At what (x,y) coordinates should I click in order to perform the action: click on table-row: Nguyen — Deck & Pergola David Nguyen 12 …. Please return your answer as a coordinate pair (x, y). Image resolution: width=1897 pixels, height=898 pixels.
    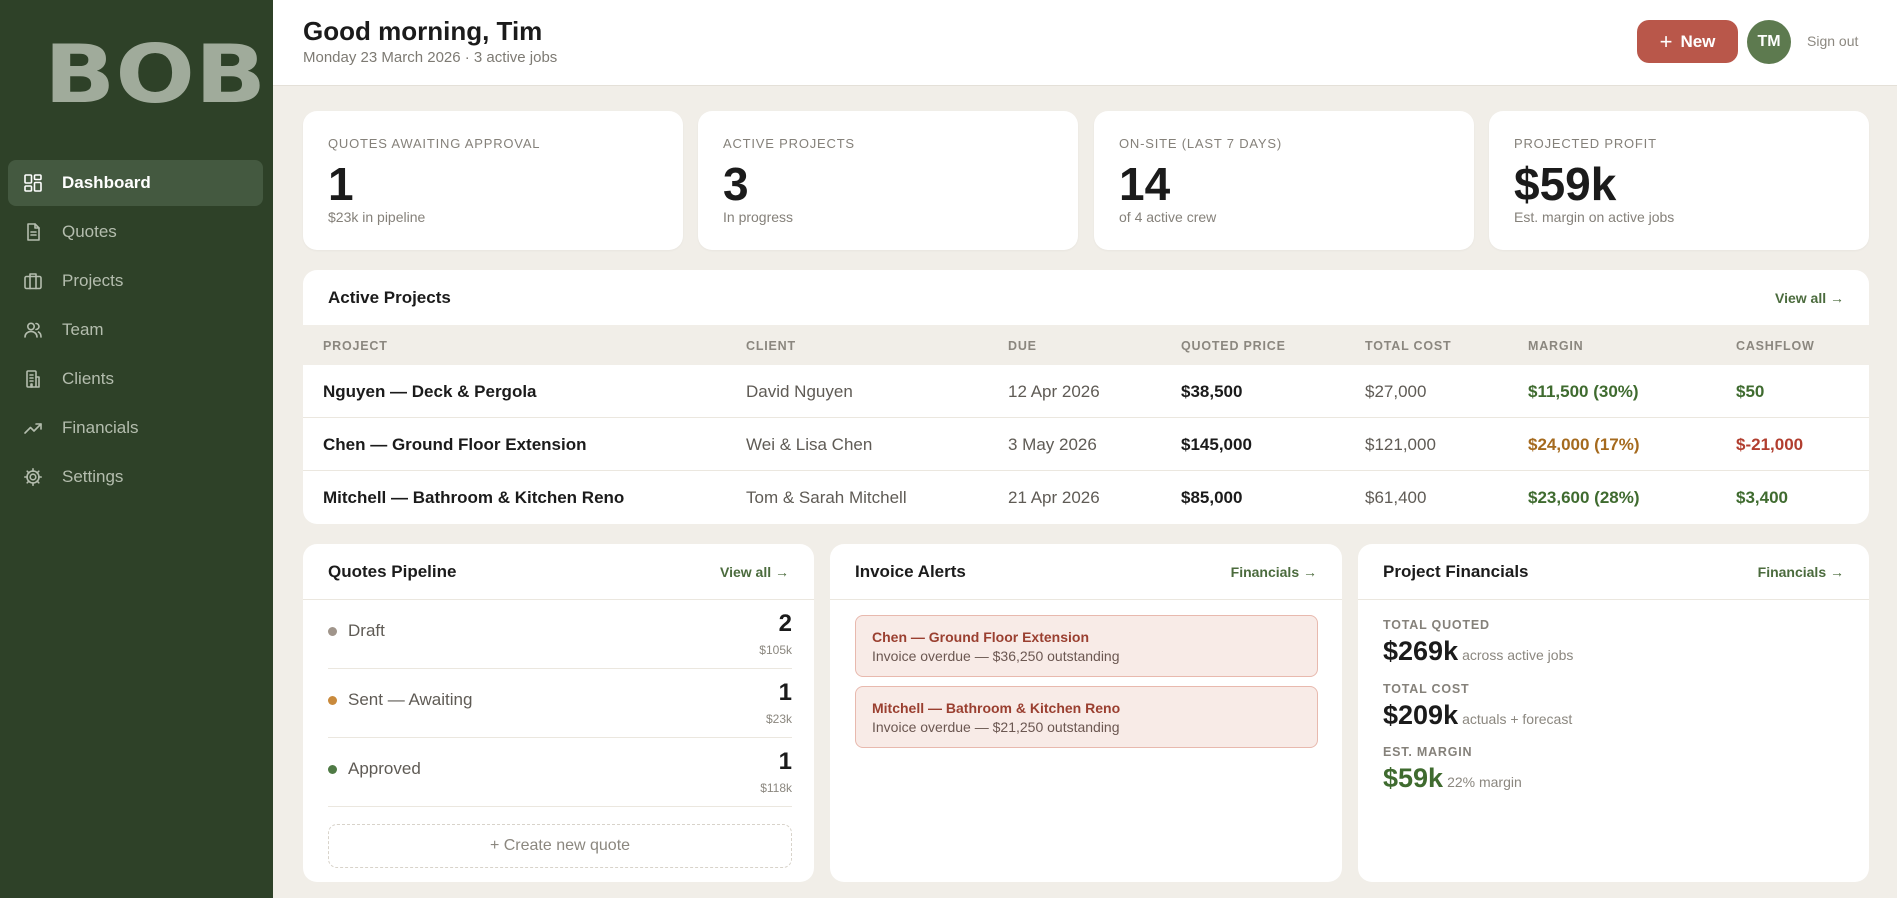
    Looking at the image, I should click on (1086, 391).